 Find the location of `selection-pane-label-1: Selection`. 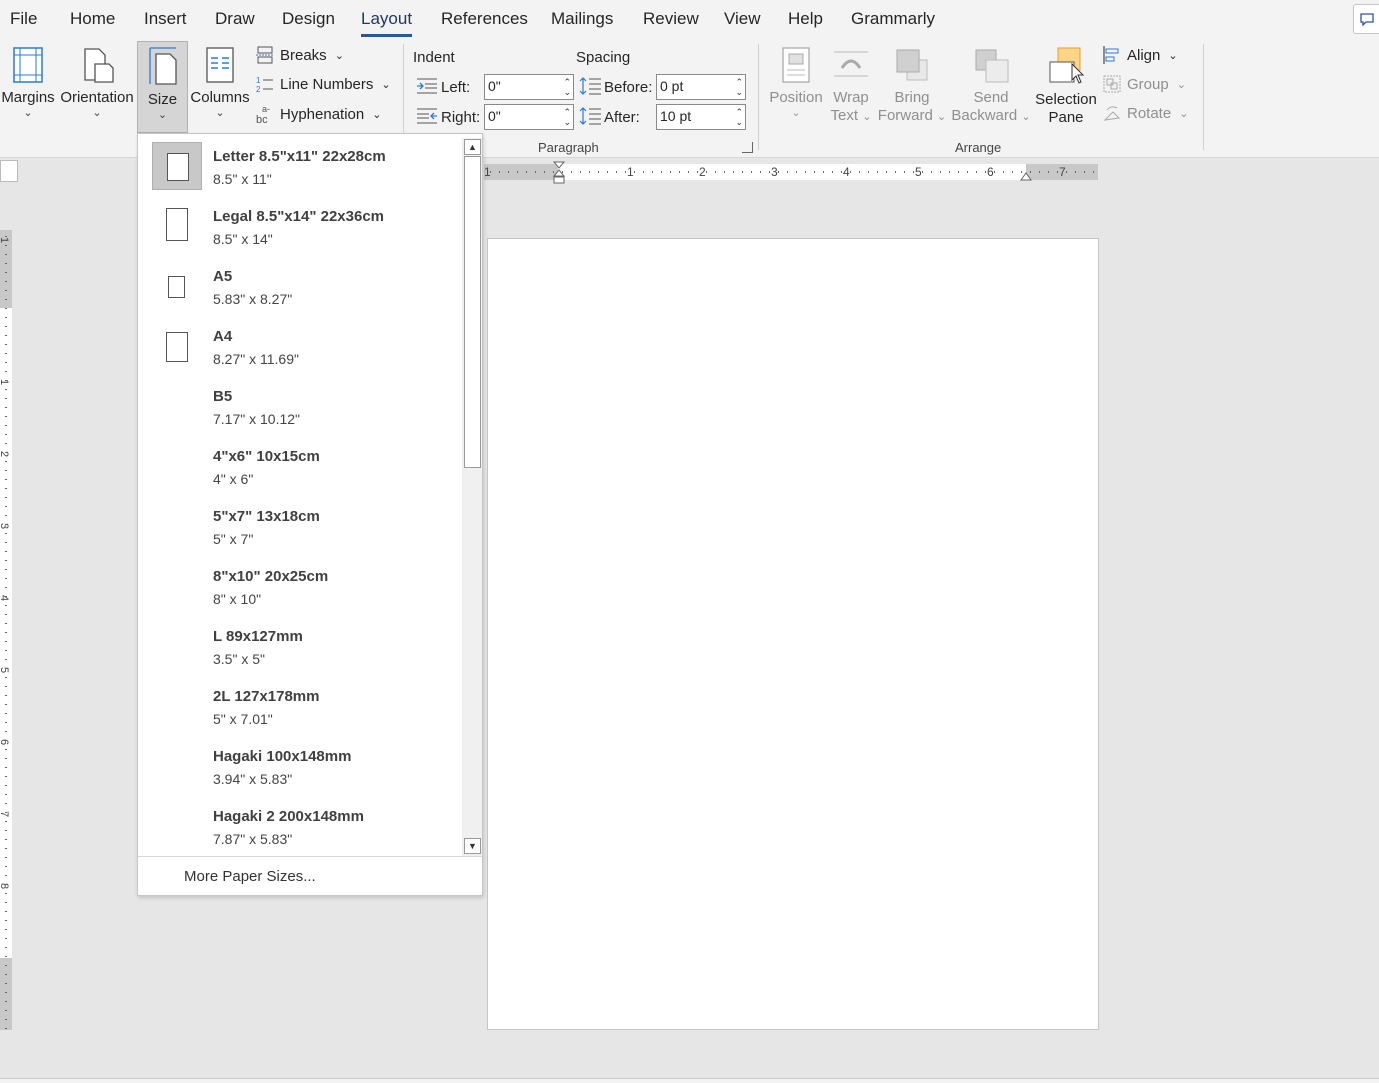

selection-pane-label-1: Selection is located at coordinates (1066, 99).